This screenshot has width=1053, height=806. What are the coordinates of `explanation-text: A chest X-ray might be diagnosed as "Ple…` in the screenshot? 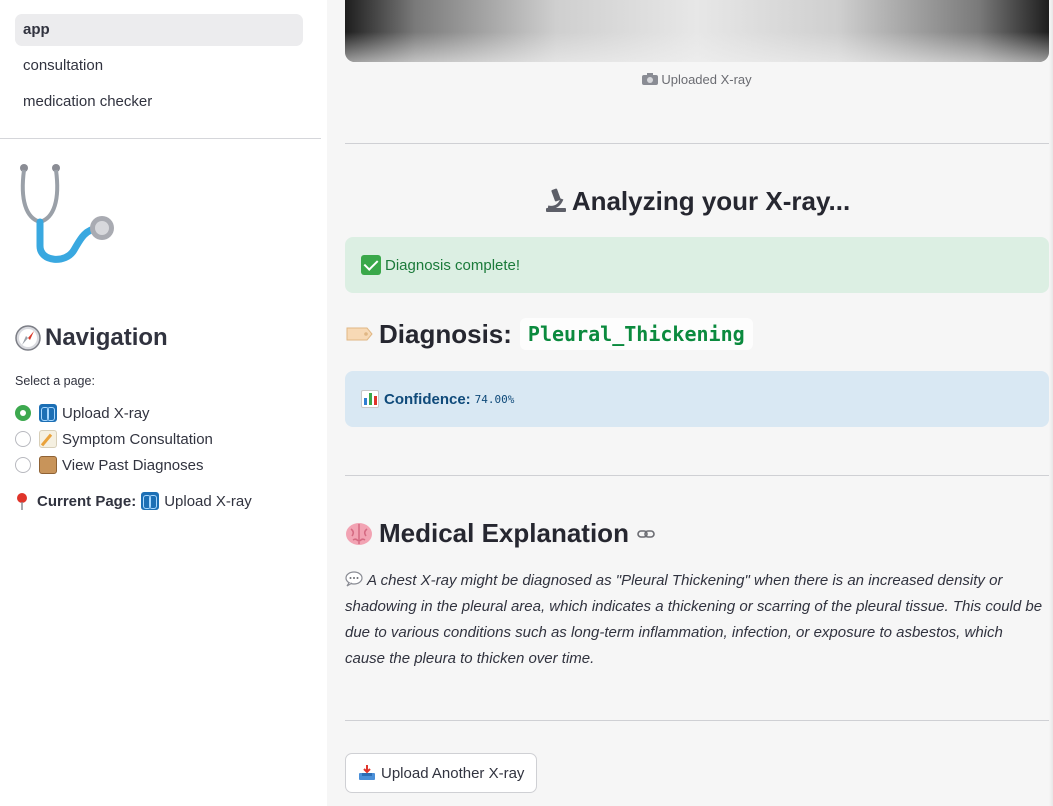 It's located at (694, 619).